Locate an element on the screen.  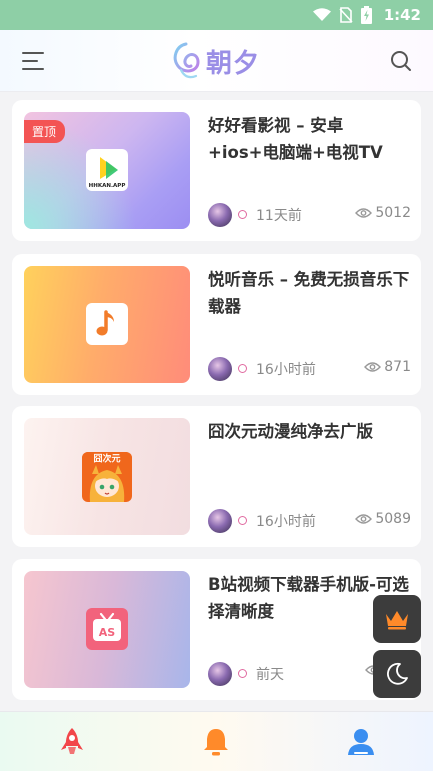
tv-download-icon: AS is located at coordinates (107, 626).